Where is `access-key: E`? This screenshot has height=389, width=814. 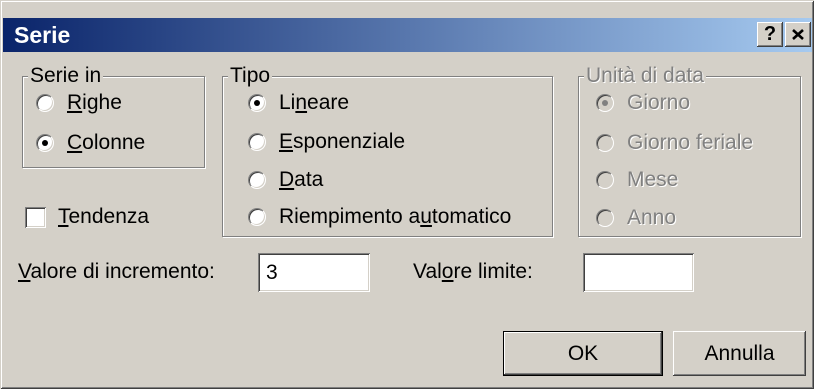
access-key: E is located at coordinates (286, 141).